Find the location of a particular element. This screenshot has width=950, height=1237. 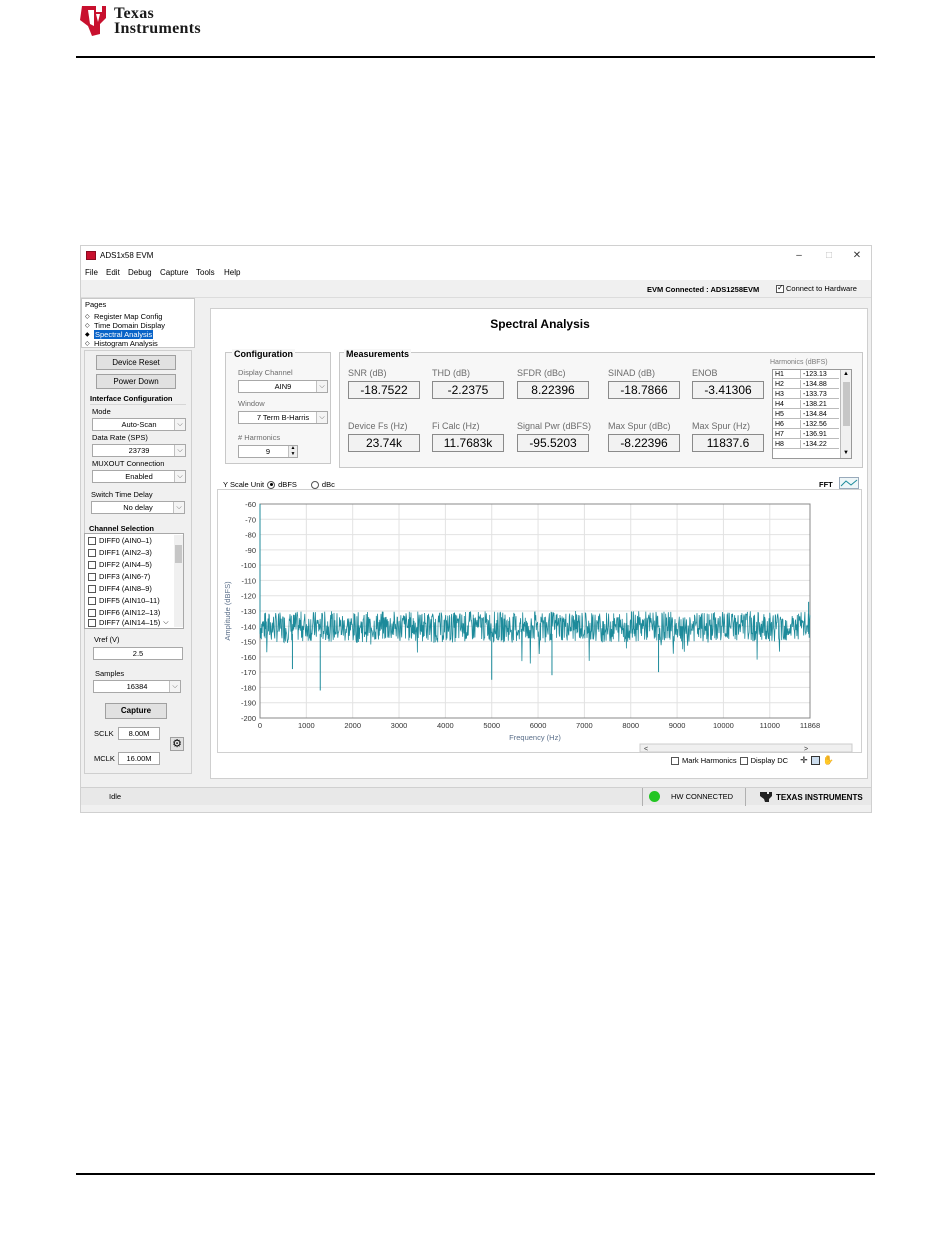

close-button: ✕ is located at coordinates (857, 256).